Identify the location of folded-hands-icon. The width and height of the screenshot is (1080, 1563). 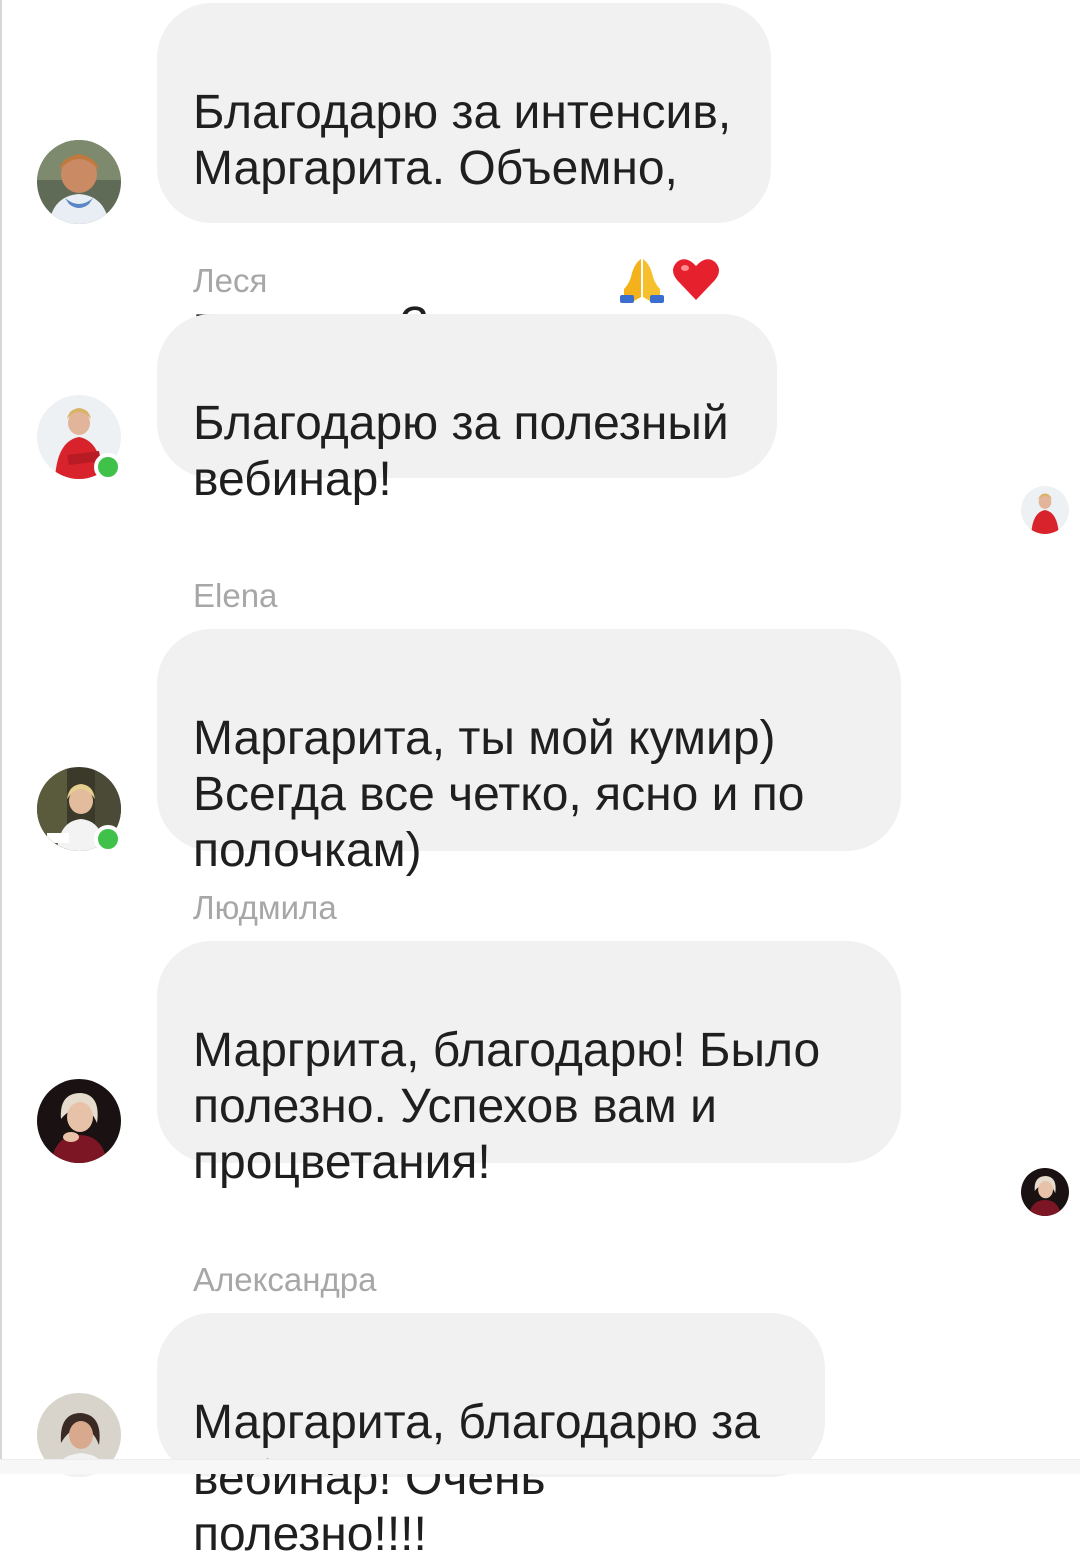
(642, 250).